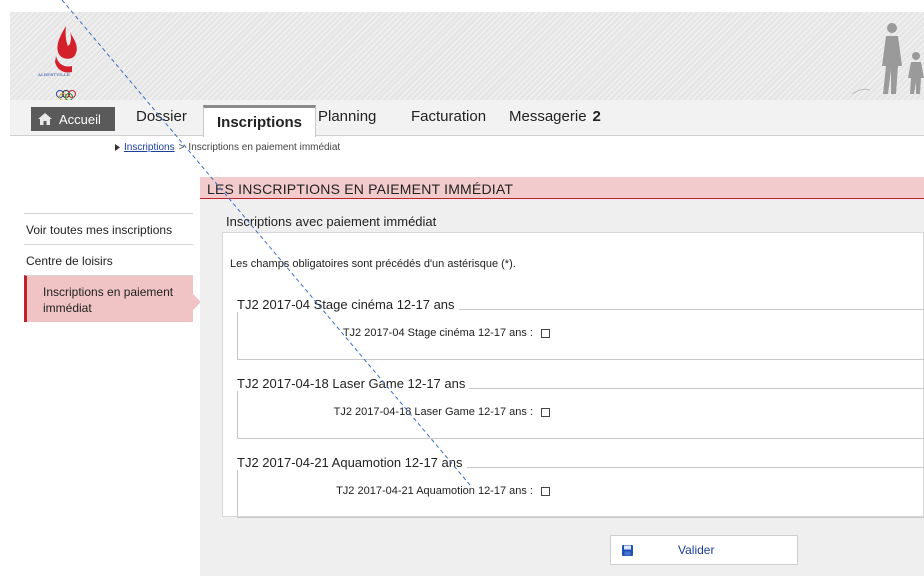 Image resolution: width=924 pixels, height=576 pixels. I want to click on nav-home-label: Accueil, so click(80, 119).